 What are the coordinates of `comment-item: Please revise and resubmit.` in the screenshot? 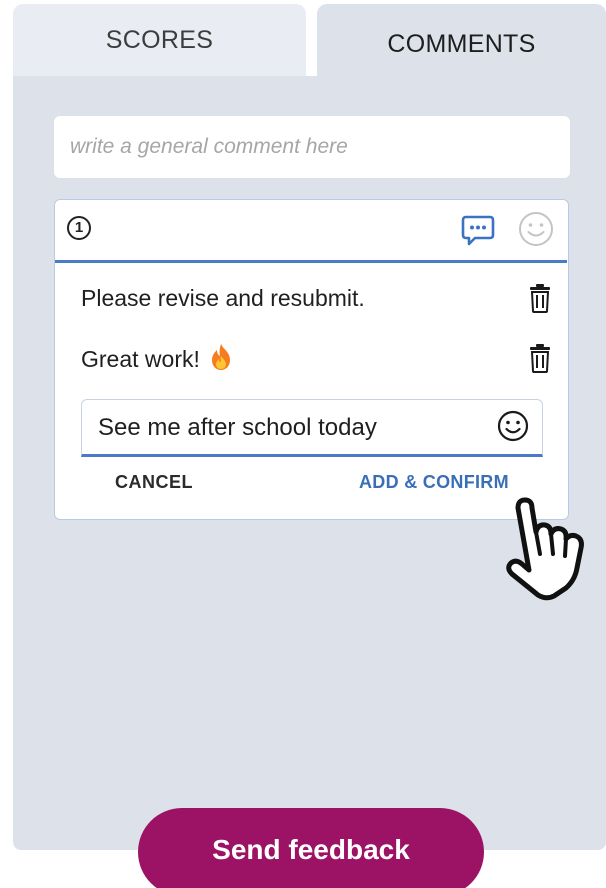 It's located at (316, 298).